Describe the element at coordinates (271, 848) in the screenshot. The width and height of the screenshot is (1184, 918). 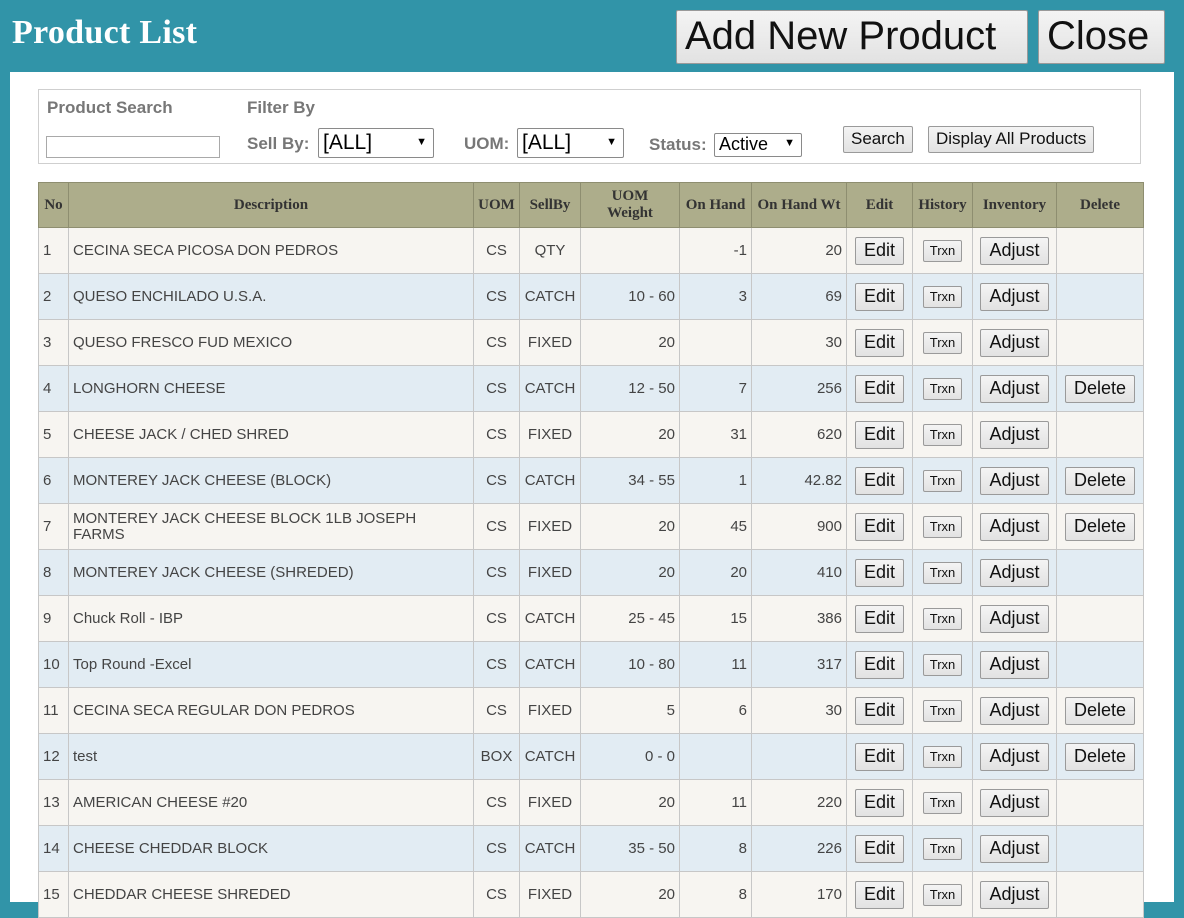
I see `row-description: CHEESE CHEDDAR BLOCK` at that location.